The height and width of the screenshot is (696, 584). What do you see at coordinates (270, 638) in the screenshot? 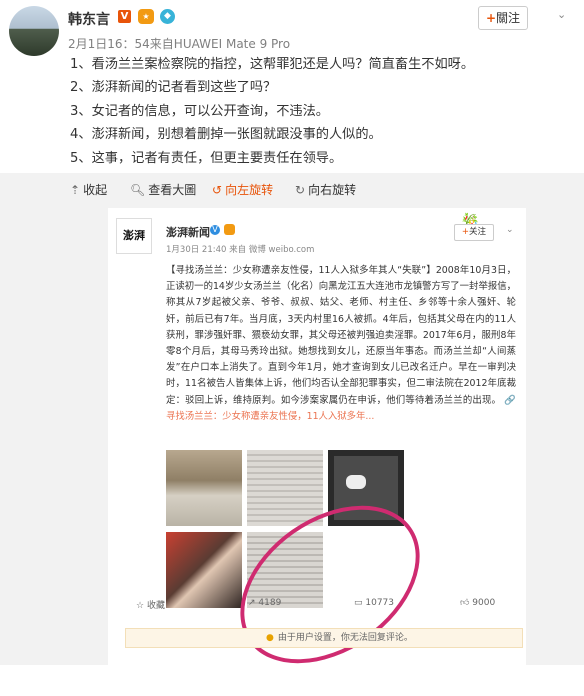
I see `info-icon: ●` at bounding box center [270, 638].